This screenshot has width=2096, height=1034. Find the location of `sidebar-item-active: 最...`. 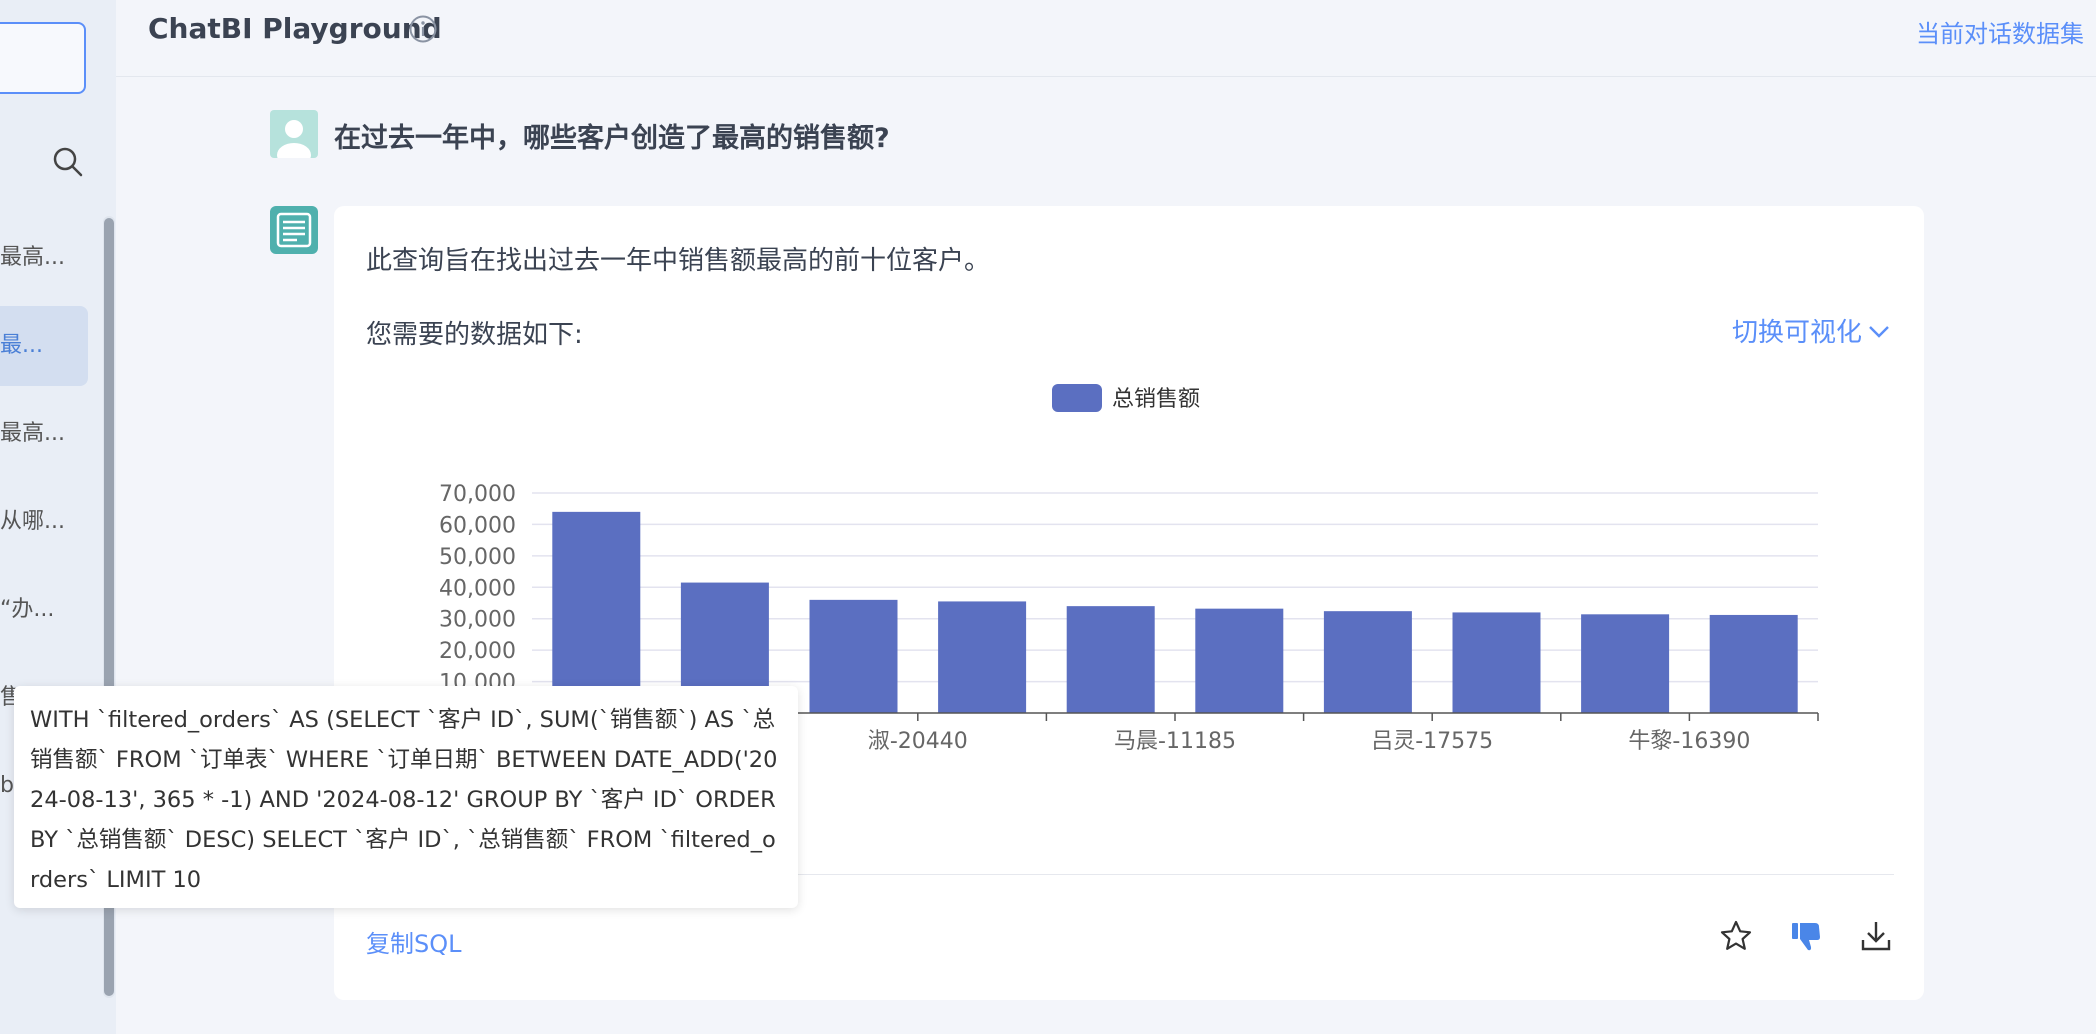

sidebar-item-active: 最... is located at coordinates (44, 346).